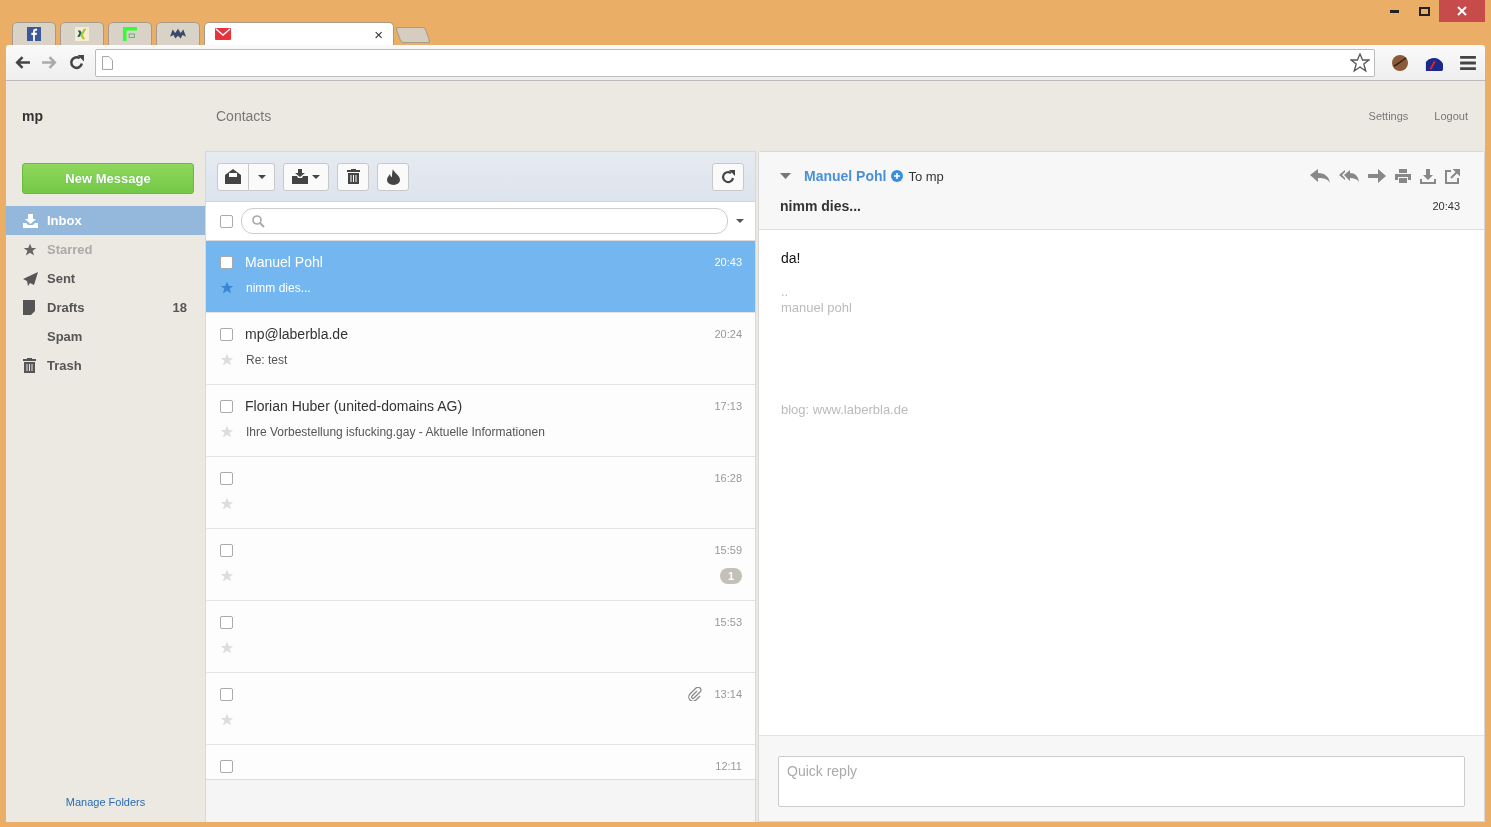 Image resolution: width=1491 pixels, height=827 pixels. I want to click on message-body: da!, so click(791, 258).